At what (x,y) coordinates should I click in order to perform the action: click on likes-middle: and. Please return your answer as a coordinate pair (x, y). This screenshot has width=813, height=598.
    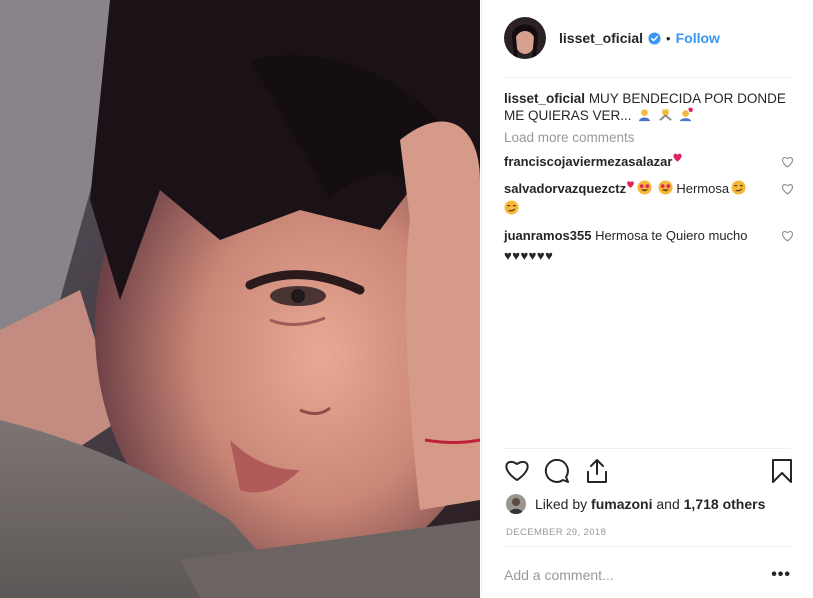
    Looking at the image, I should click on (668, 504).